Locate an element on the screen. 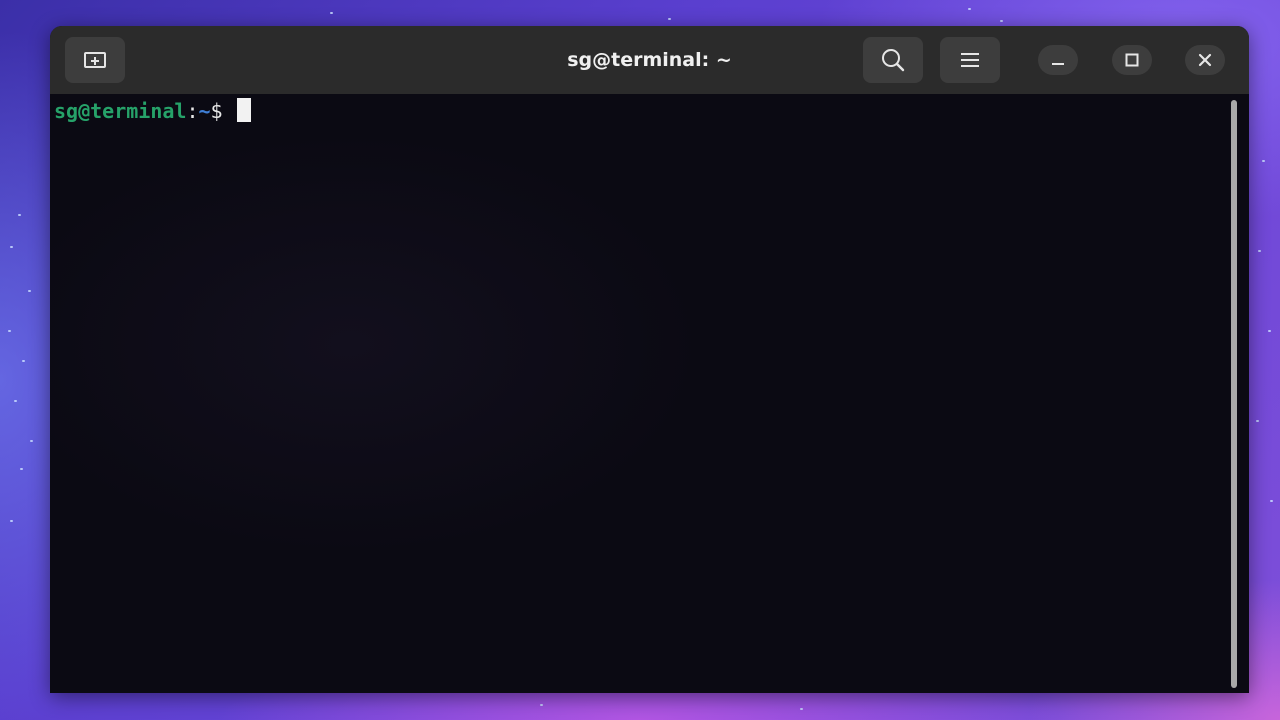 This screenshot has width=1280, height=720. close-icon is located at coordinates (1205, 60).